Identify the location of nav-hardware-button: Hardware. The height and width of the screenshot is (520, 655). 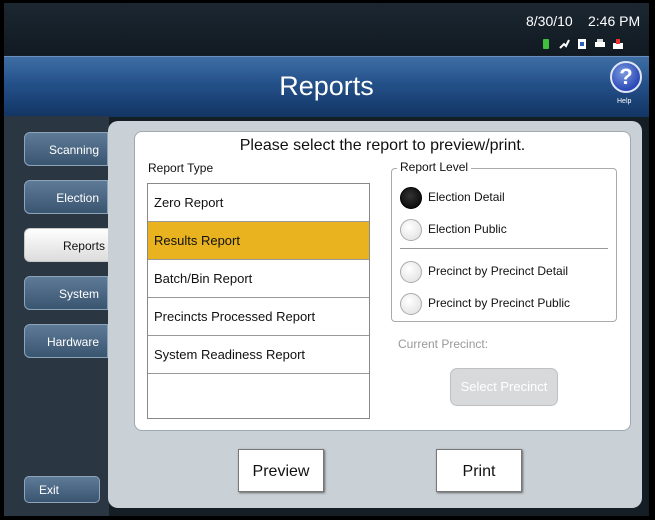
(66, 341).